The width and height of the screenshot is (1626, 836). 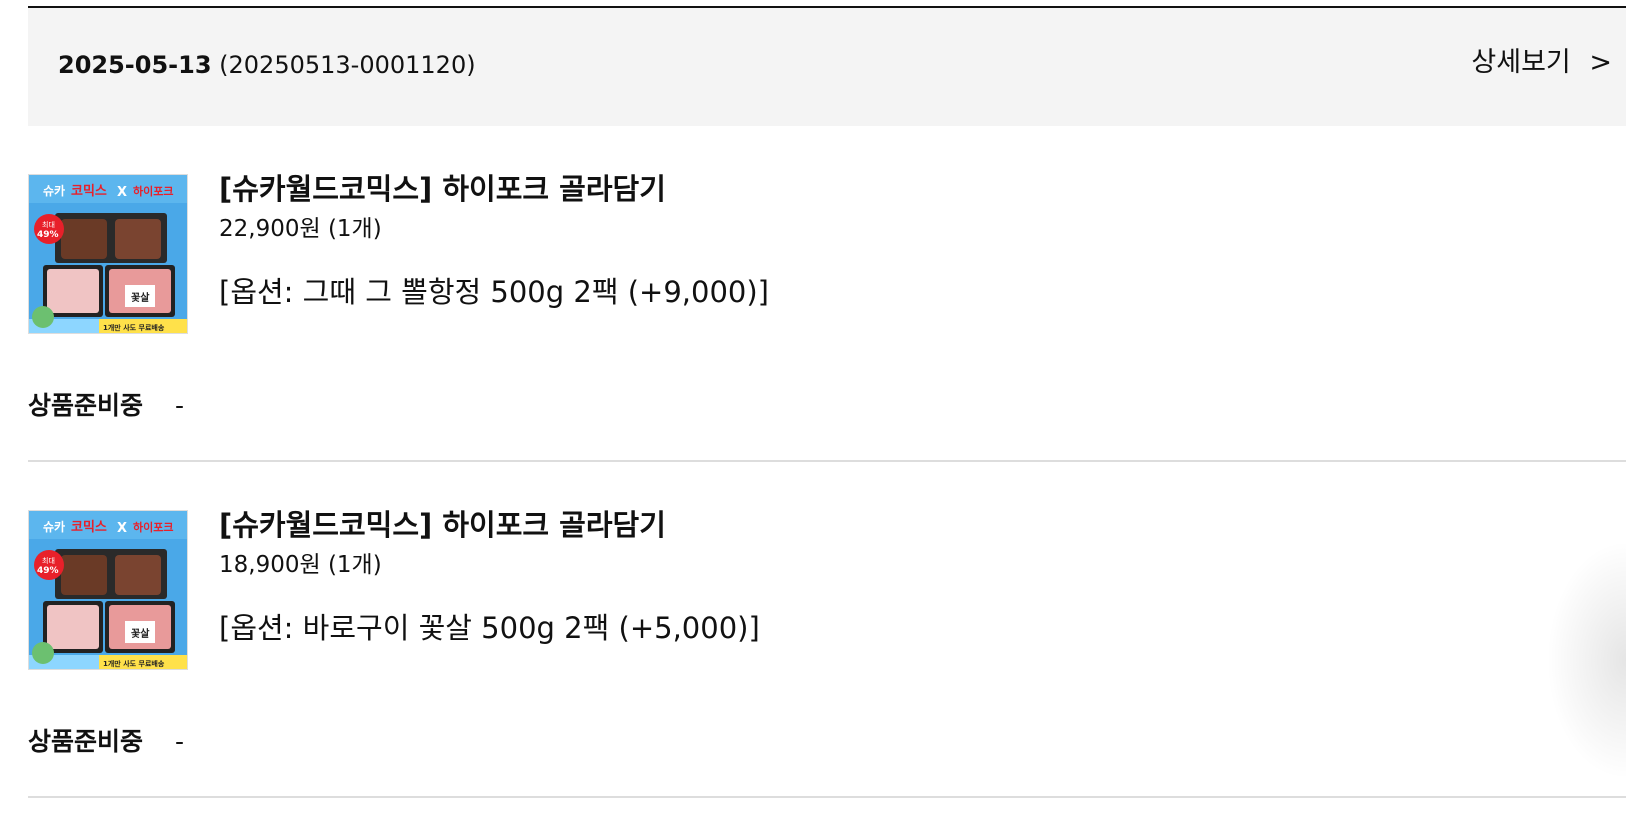 I want to click on order-header: 2025-05-13 (20250513-0001120) 상세보기 >, so click(x=827, y=67).